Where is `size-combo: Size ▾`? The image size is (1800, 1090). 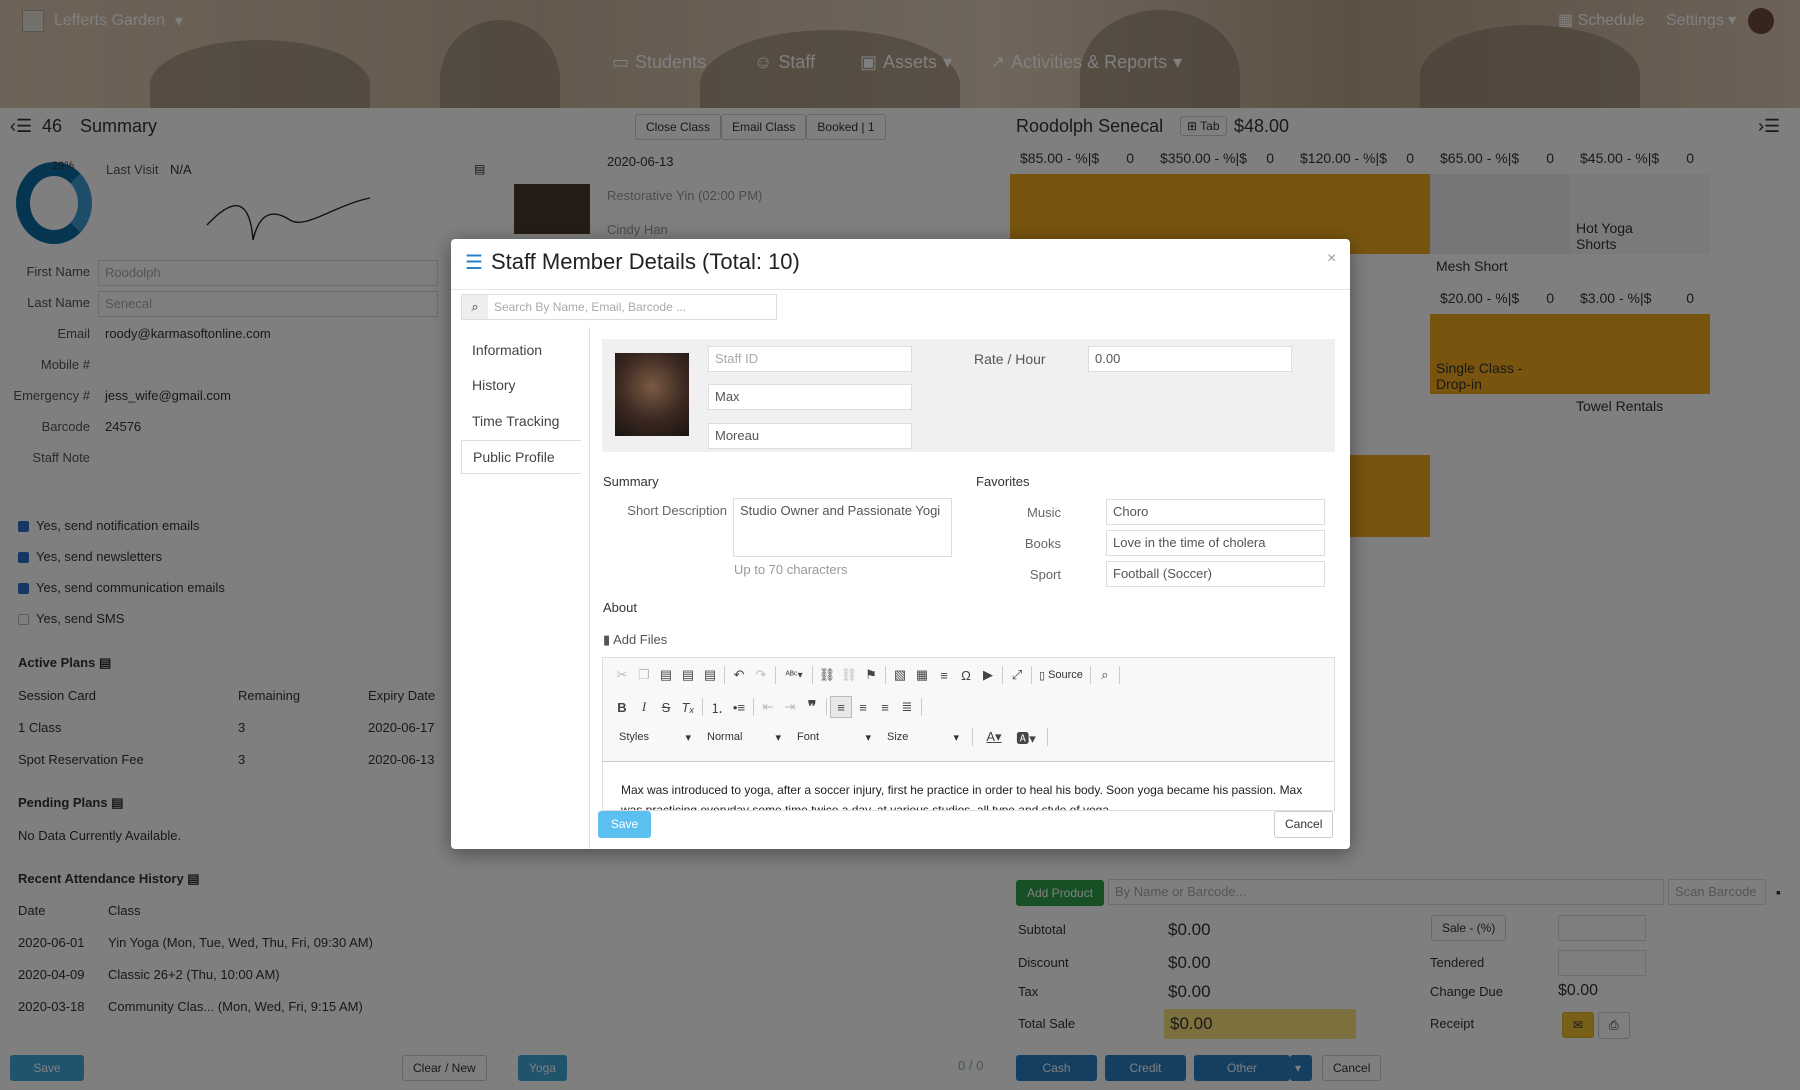
size-combo: Size ▾ is located at coordinates (923, 737).